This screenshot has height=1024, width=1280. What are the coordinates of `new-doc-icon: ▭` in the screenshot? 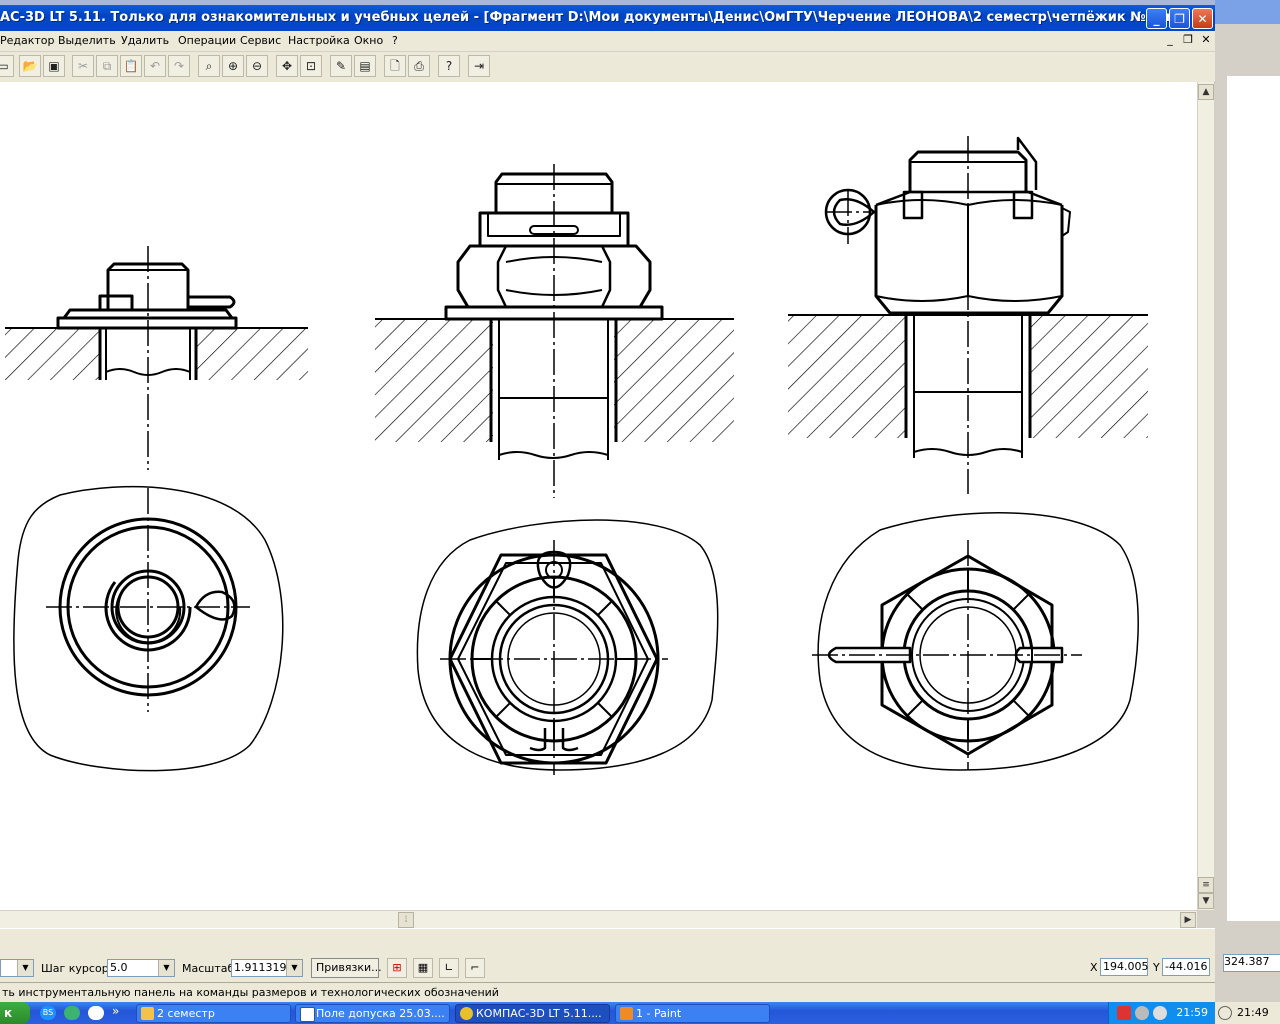 It's located at (7, 66).